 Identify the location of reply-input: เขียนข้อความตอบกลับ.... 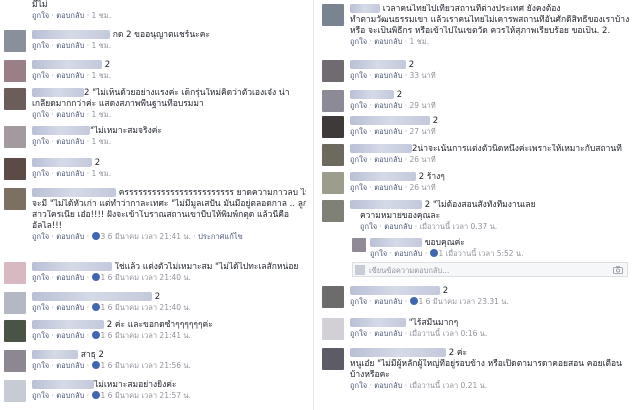
(490, 269).